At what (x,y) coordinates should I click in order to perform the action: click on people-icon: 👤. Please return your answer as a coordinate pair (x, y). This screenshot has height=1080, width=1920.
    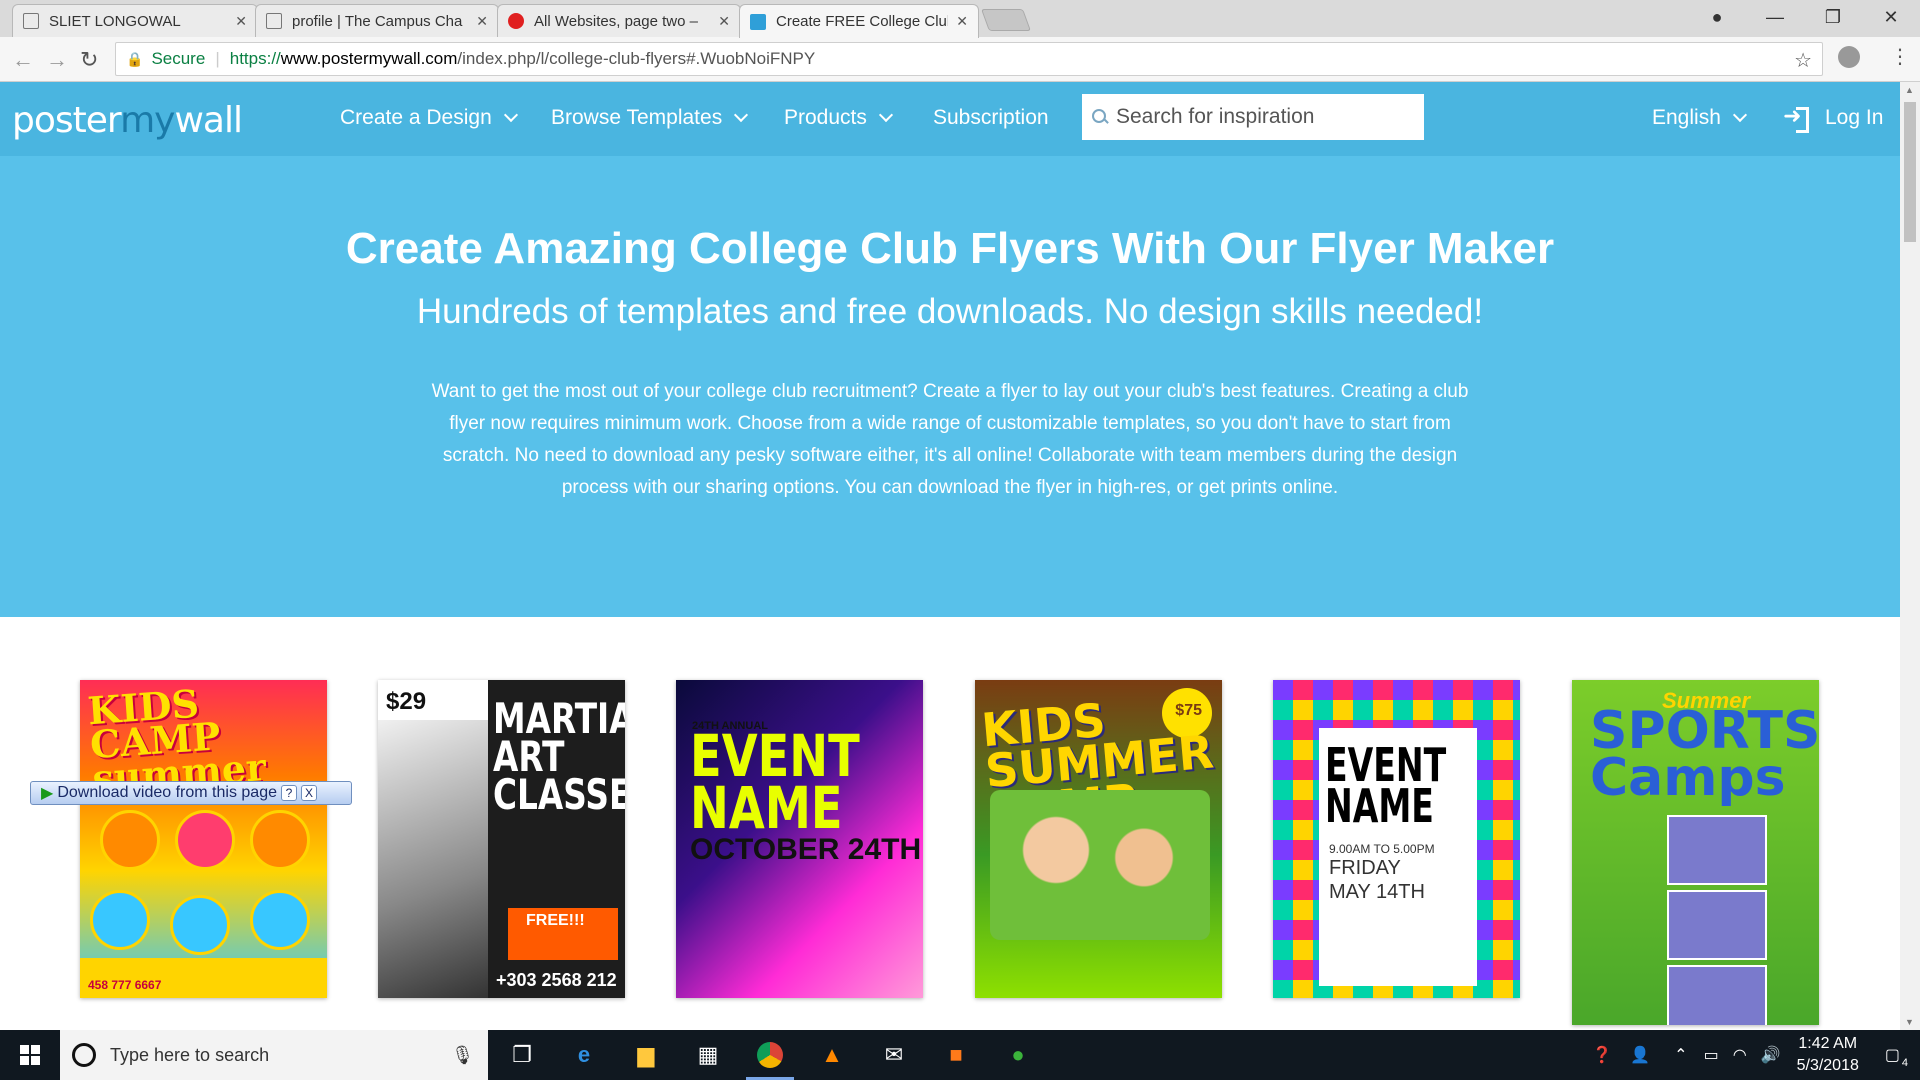
    Looking at the image, I should click on (1640, 1055).